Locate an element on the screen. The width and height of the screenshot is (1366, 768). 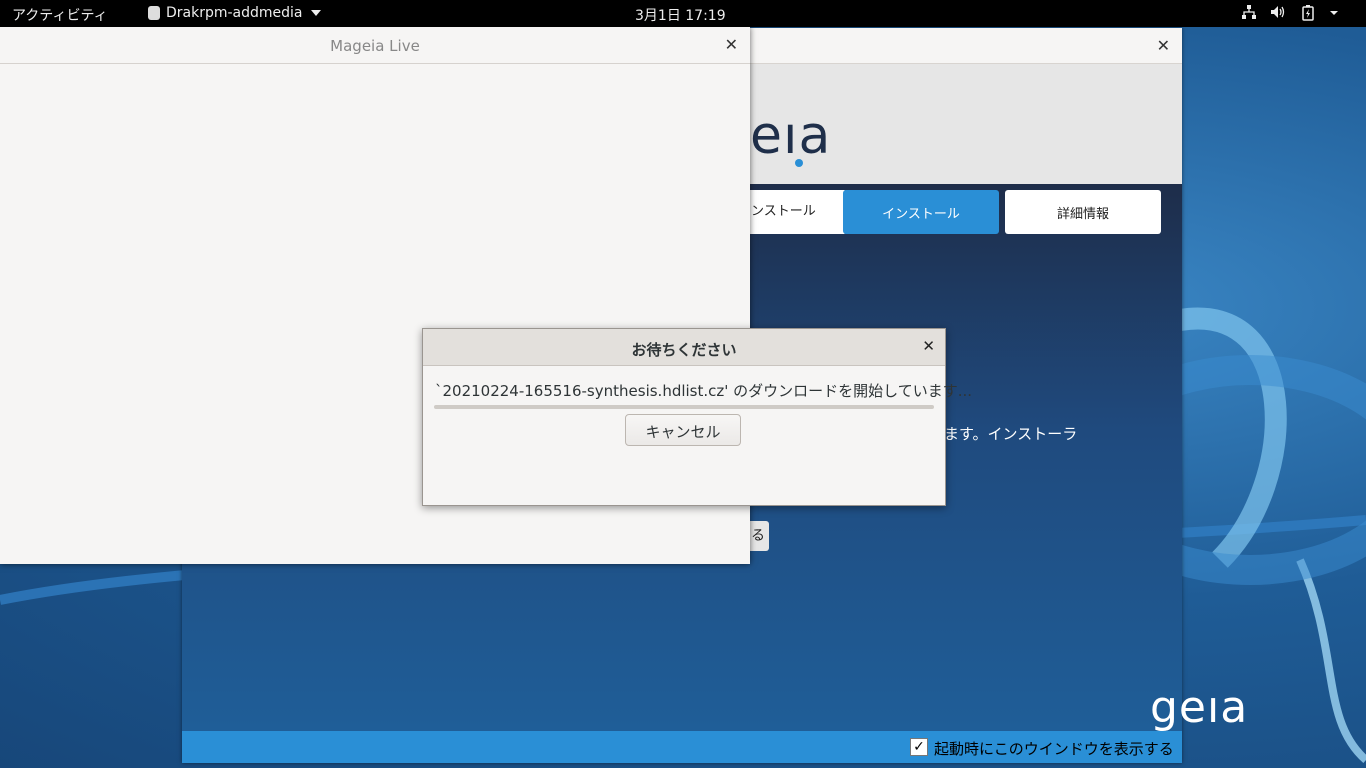
live-close-button: ✕ is located at coordinates (731, 44).